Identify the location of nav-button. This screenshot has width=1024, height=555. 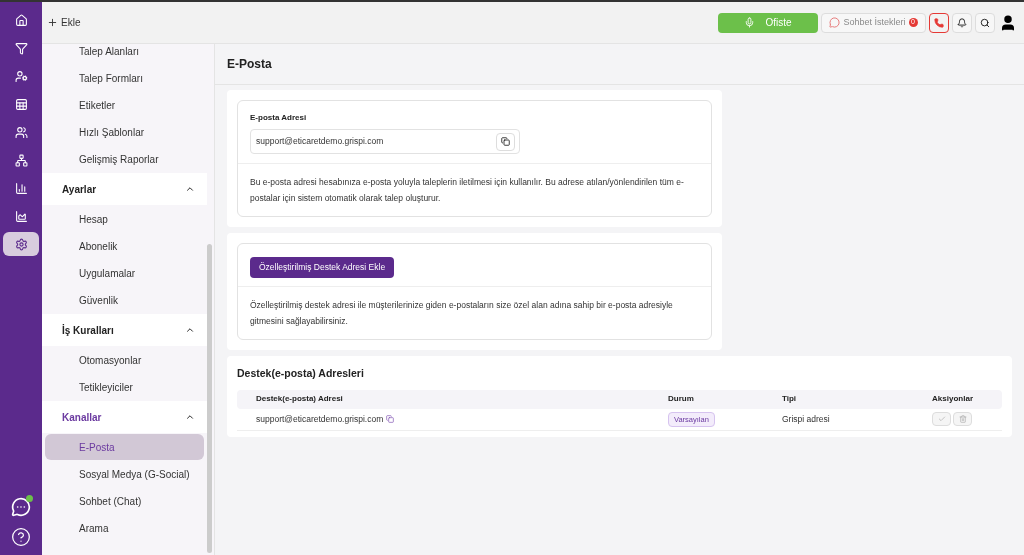
(21, 244).